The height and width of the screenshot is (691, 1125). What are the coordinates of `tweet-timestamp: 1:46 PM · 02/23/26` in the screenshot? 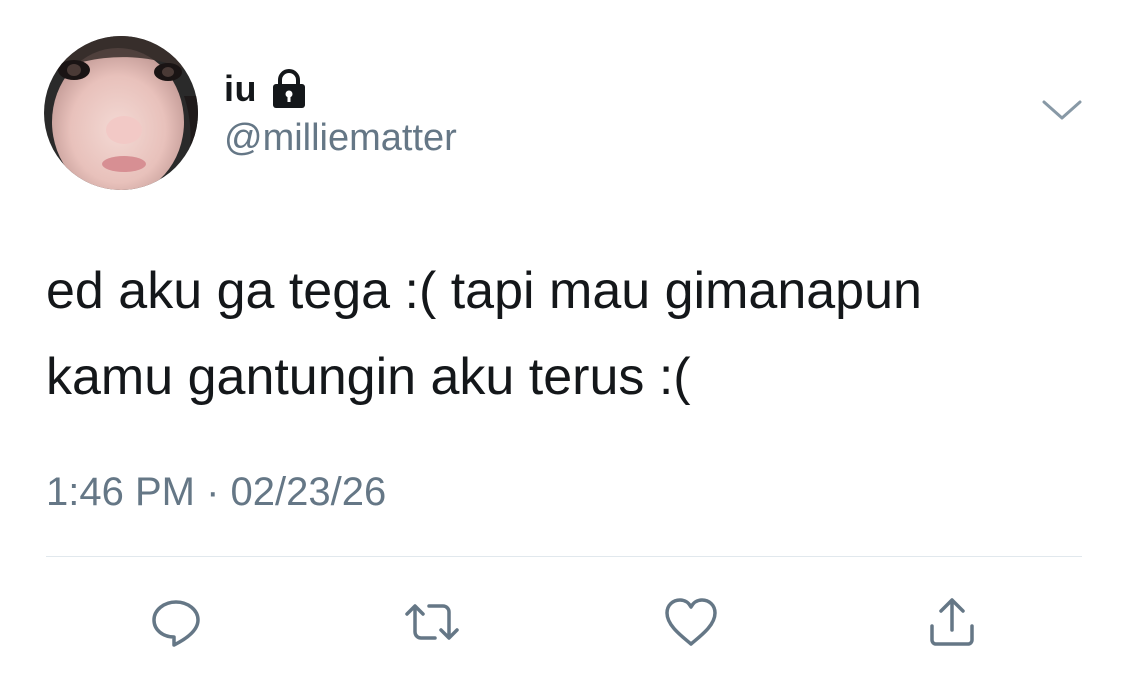 It's located at (216, 492).